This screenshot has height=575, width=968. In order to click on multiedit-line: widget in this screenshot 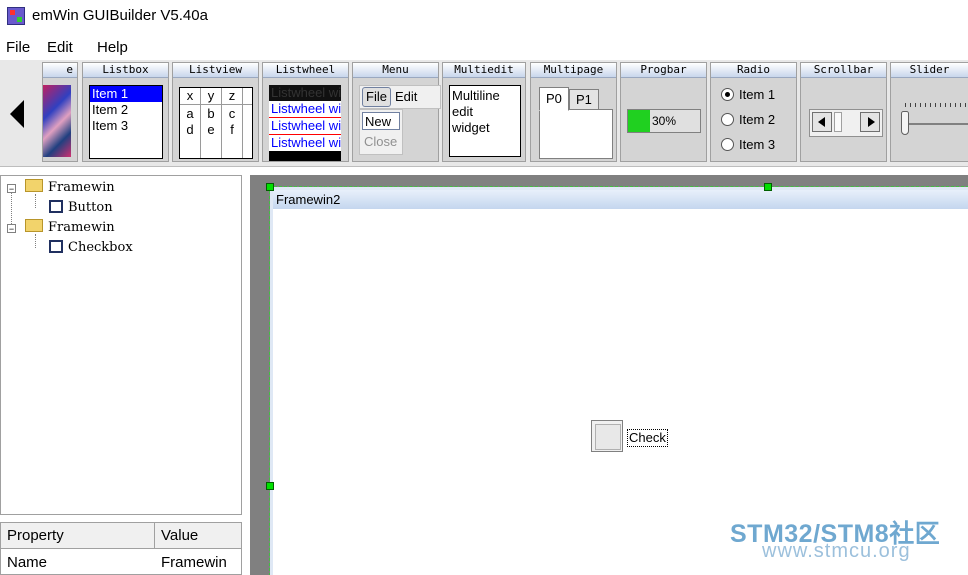, I will do `click(471, 127)`.